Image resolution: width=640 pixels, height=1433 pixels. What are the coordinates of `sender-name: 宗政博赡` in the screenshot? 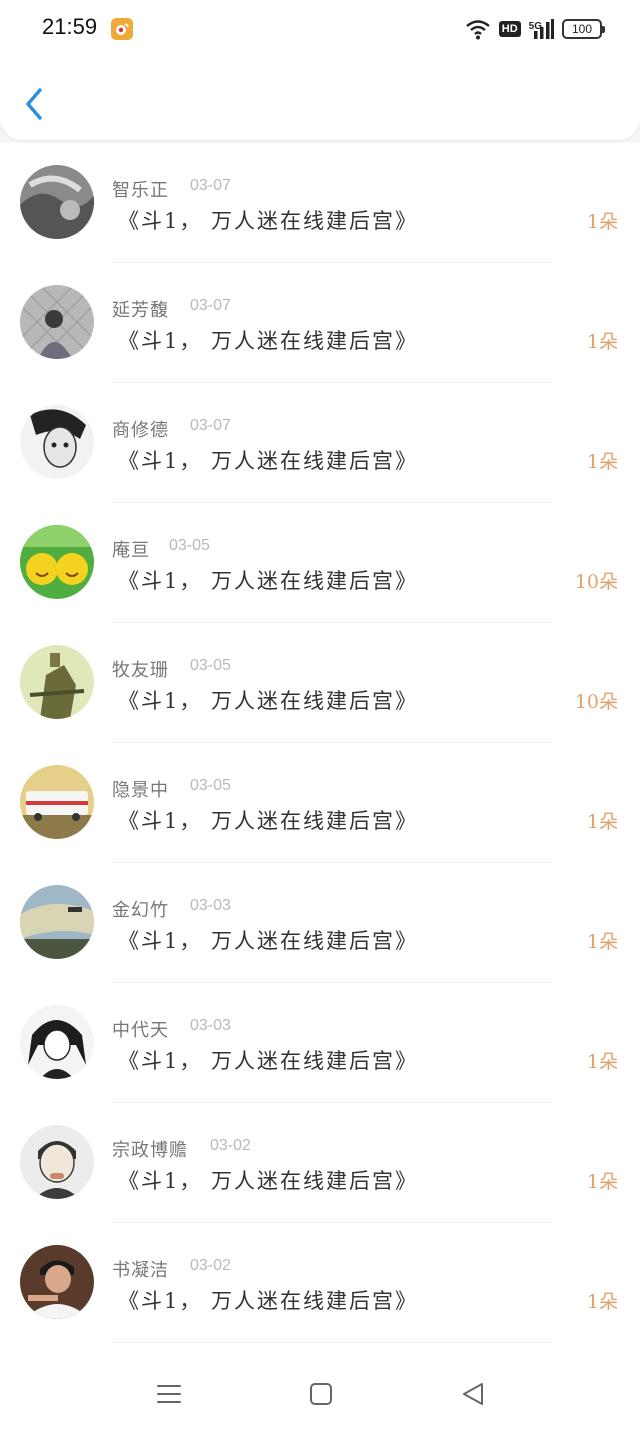 It's located at (150, 1150).